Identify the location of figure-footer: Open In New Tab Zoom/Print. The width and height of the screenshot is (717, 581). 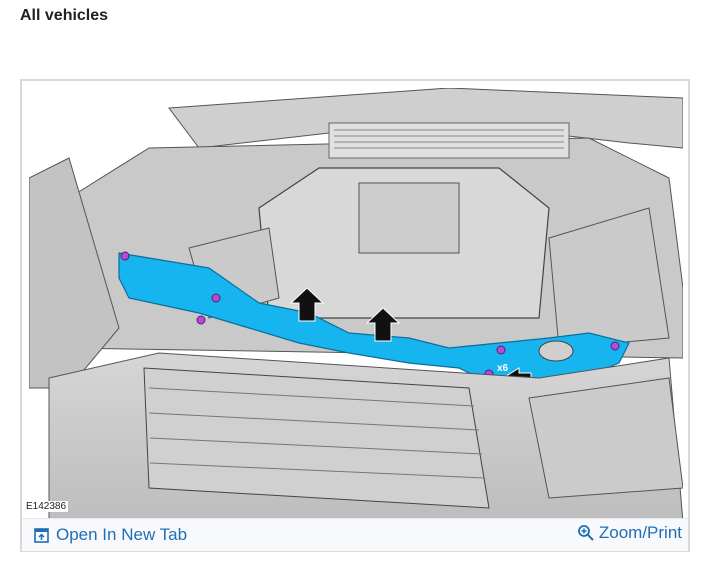
(355, 534).